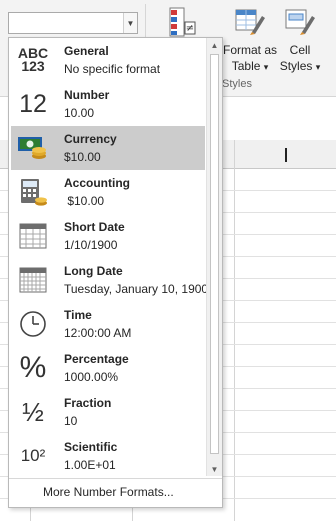 This screenshot has height=521, width=336. I want to click on scroll-up-arrow-icon: ▲, so click(214, 45).